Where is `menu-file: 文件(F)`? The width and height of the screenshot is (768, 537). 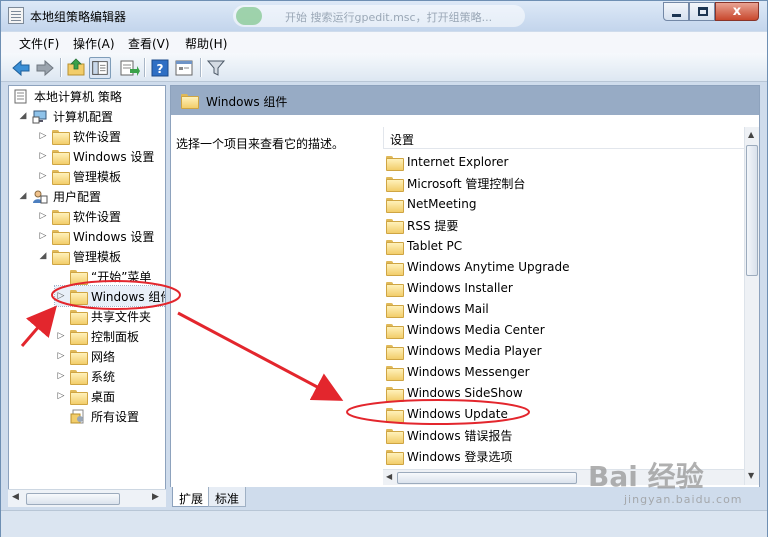
menu-file: 文件(F) is located at coordinates (39, 43).